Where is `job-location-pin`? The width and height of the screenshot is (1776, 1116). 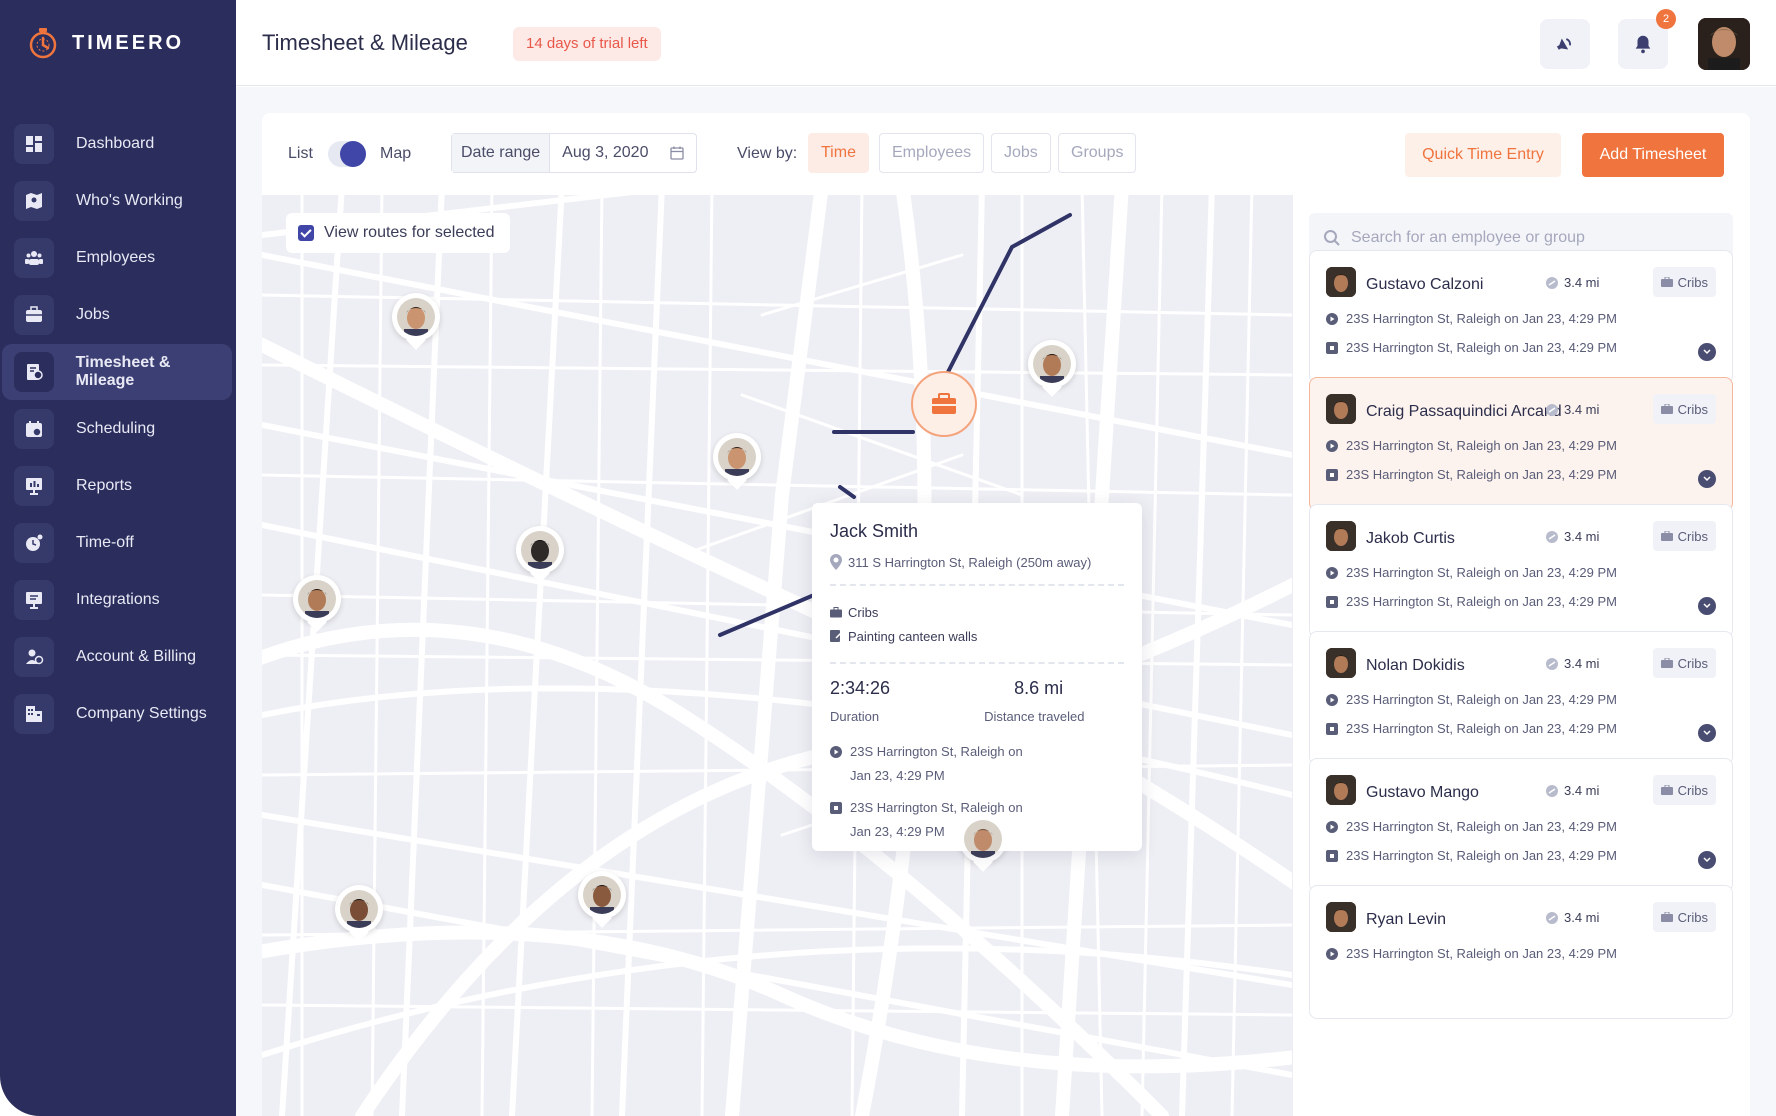 job-location-pin is located at coordinates (944, 404).